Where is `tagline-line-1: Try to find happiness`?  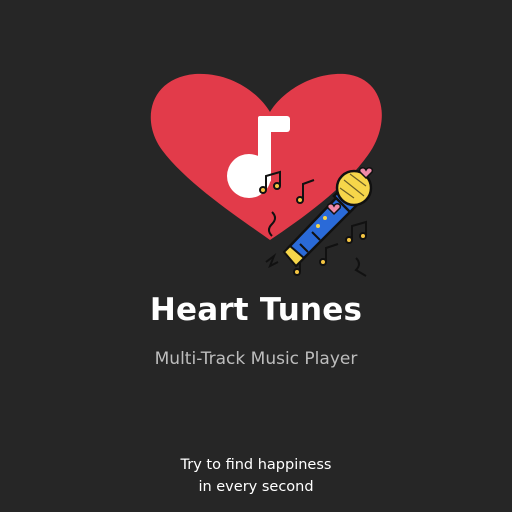 tagline-line-1: Try to find happiness is located at coordinates (256, 465).